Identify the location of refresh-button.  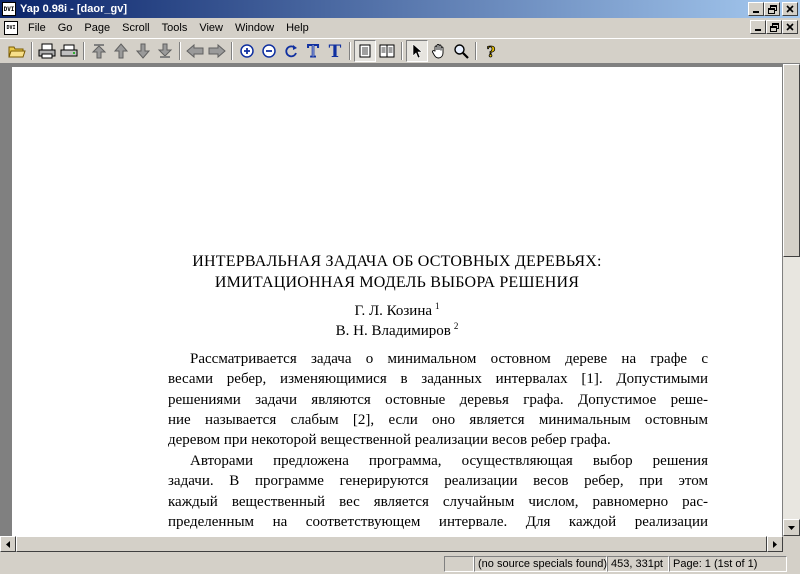
(291, 51).